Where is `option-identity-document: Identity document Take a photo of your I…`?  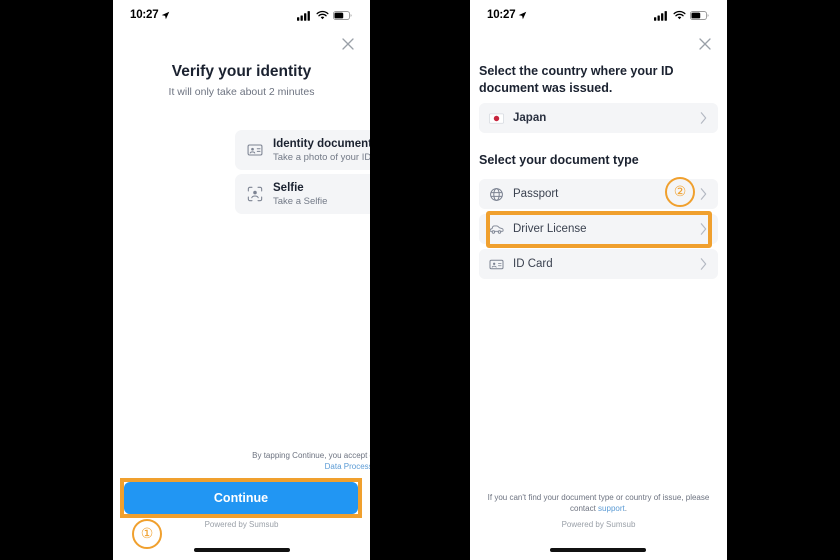 option-identity-document: Identity document Take a photo of your I… is located at coordinates (302, 150).